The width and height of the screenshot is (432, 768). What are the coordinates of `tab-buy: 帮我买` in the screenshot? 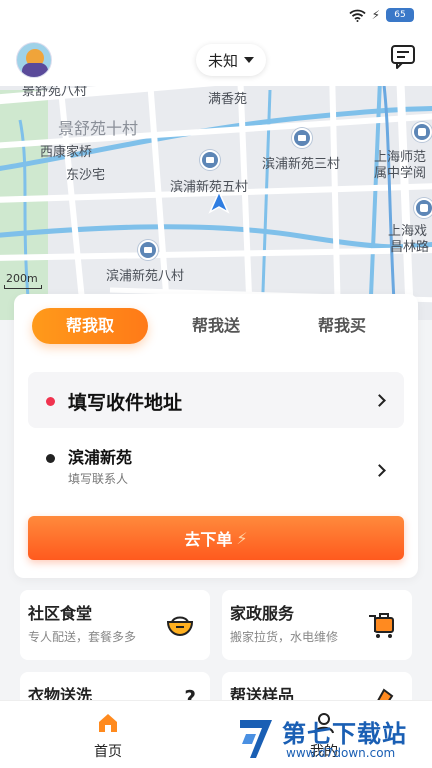 It's located at (342, 326).